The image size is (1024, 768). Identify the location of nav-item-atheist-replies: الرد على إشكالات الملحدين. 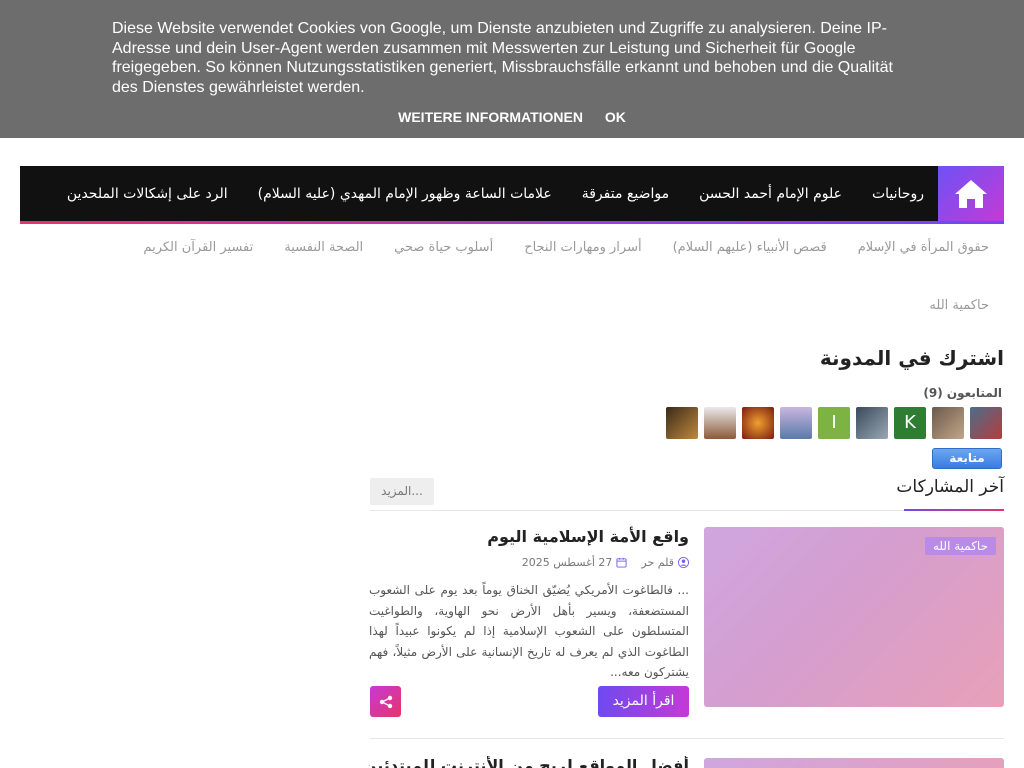
(147, 194).